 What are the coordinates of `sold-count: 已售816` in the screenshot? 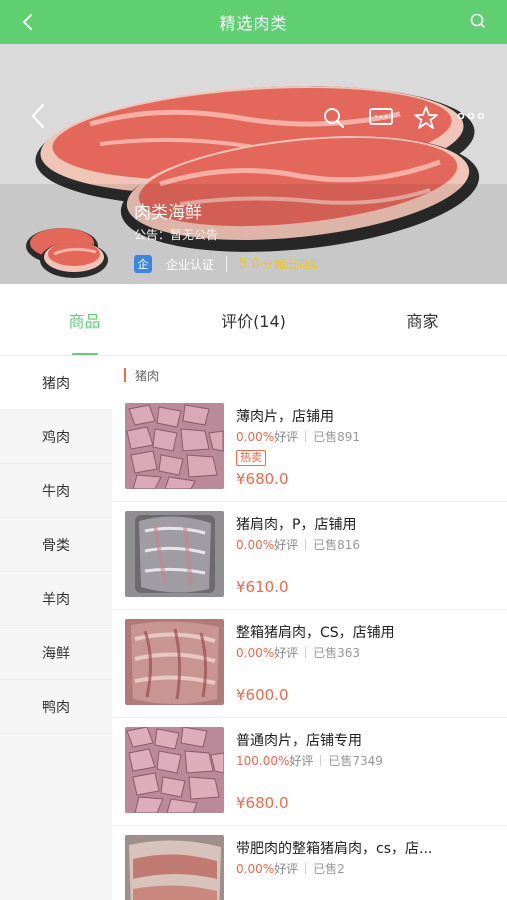 It's located at (337, 545).